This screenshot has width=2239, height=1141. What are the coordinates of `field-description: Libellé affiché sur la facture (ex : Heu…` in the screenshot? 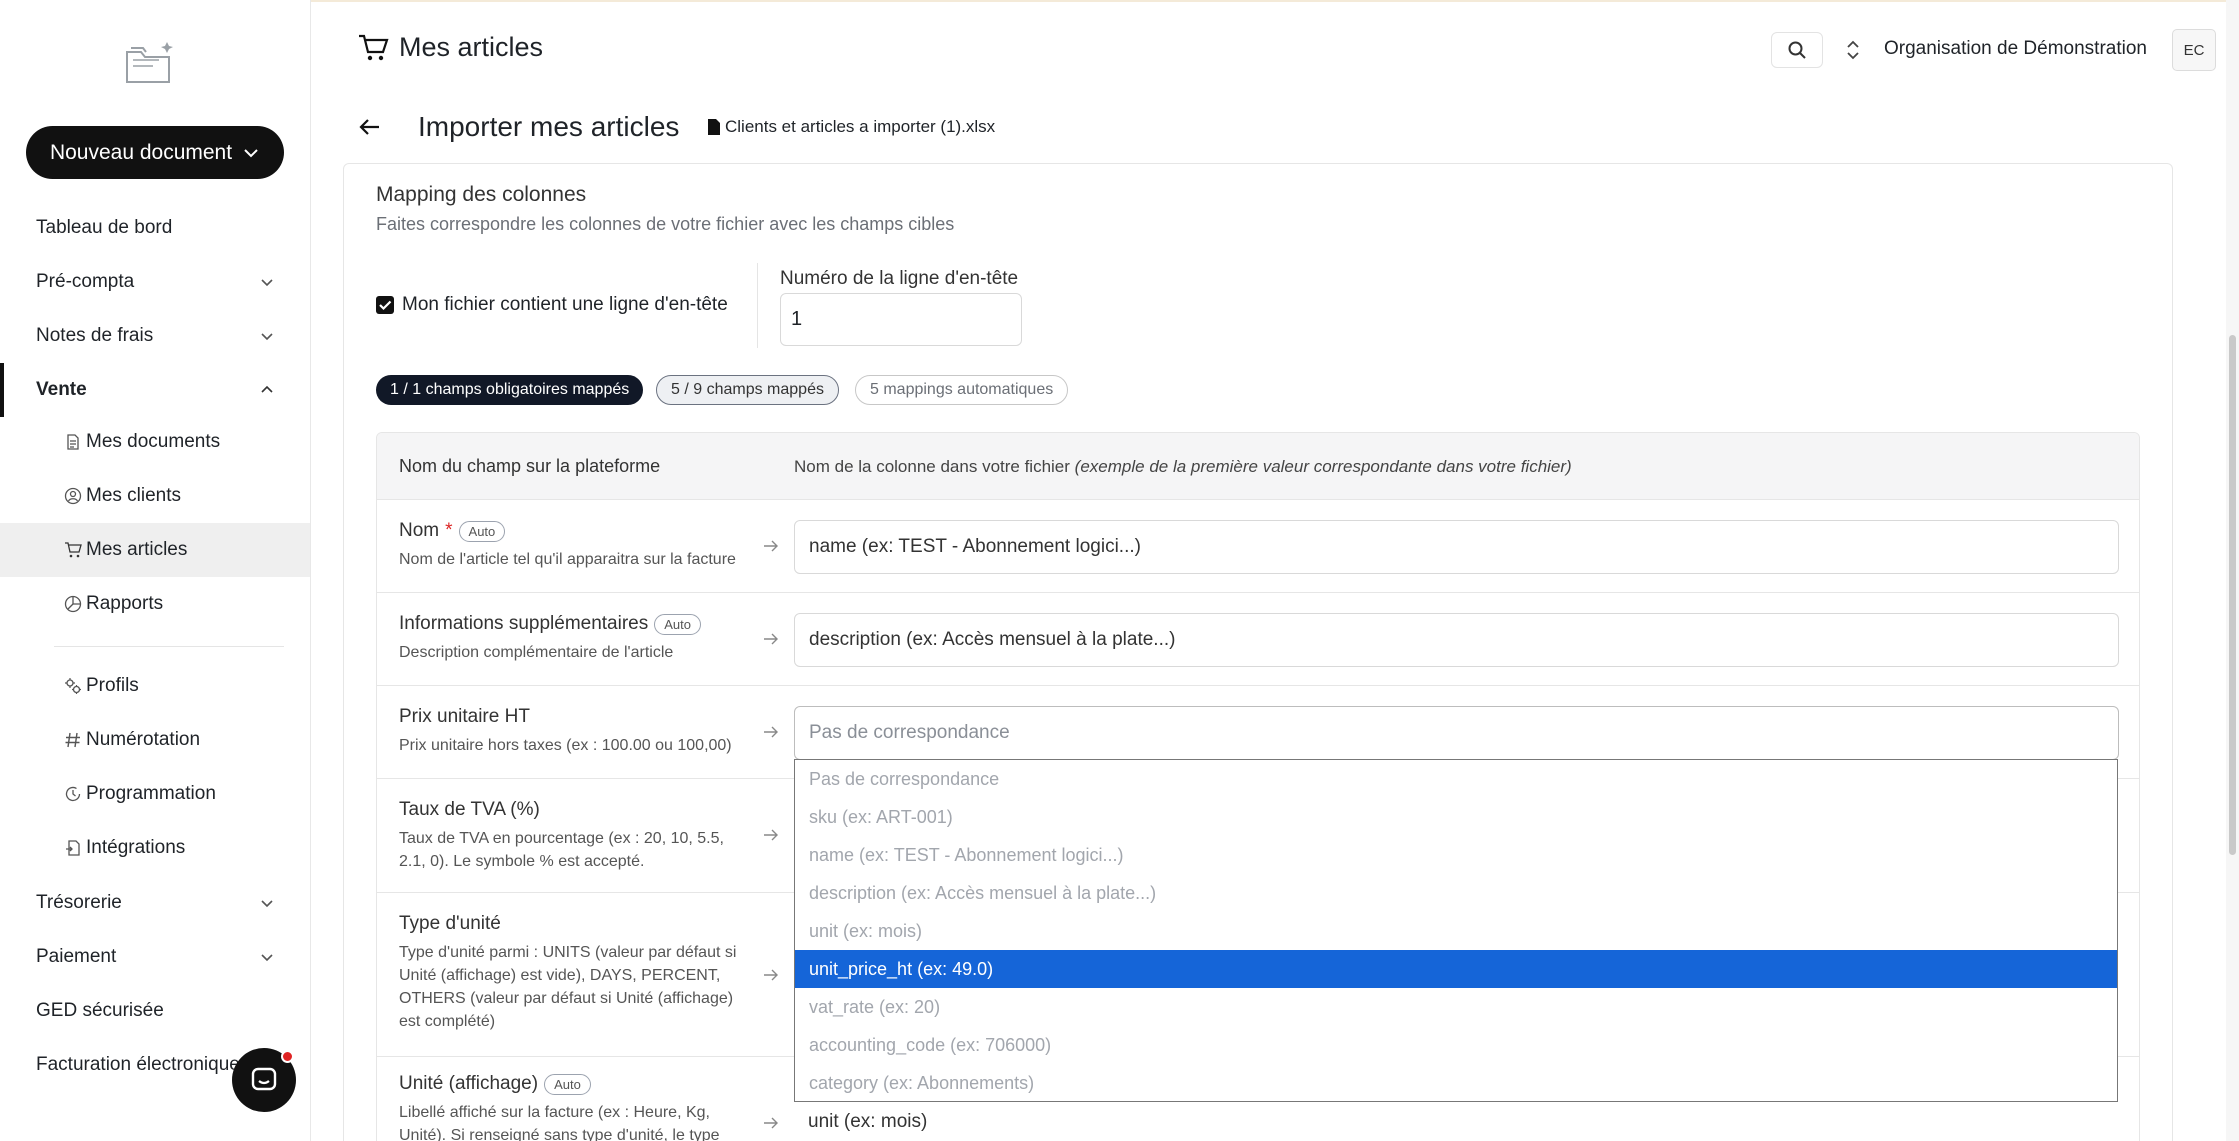 It's located at (559, 1122).